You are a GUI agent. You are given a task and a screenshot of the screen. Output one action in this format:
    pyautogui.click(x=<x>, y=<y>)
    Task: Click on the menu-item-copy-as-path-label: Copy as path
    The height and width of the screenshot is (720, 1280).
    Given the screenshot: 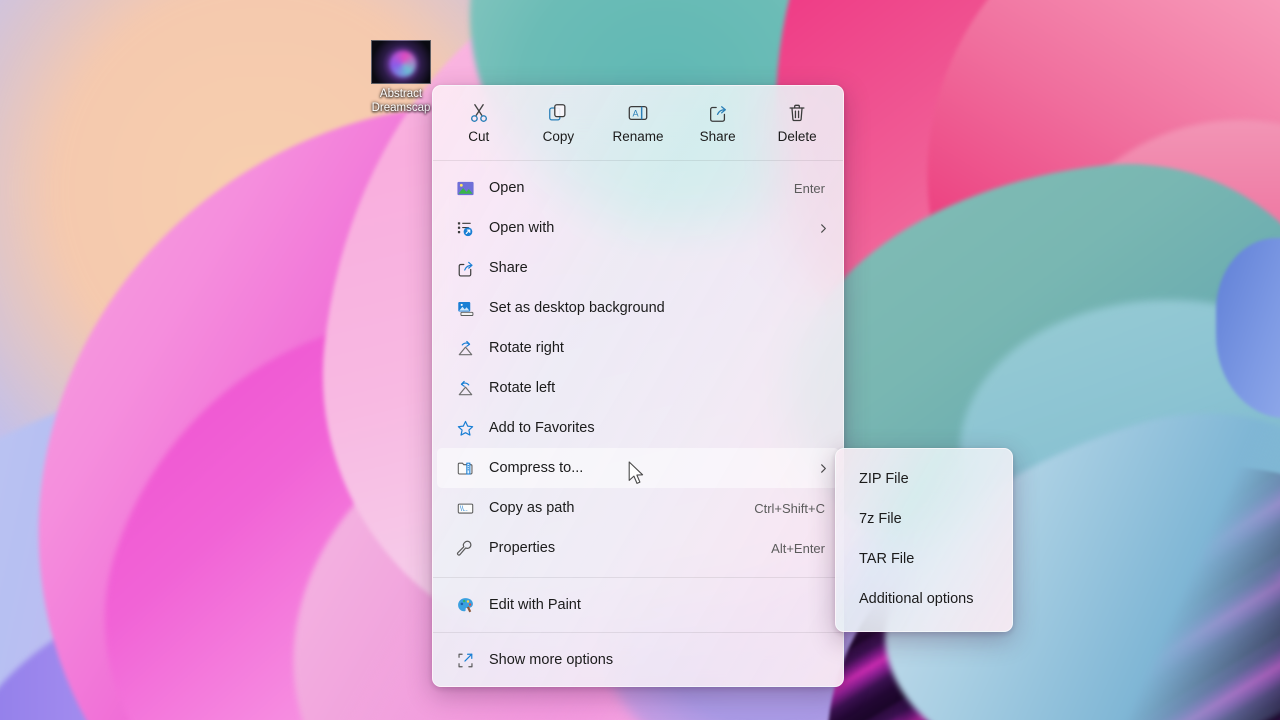 What is the action you would take?
    pyautogui.click(x=532, y=508)
    